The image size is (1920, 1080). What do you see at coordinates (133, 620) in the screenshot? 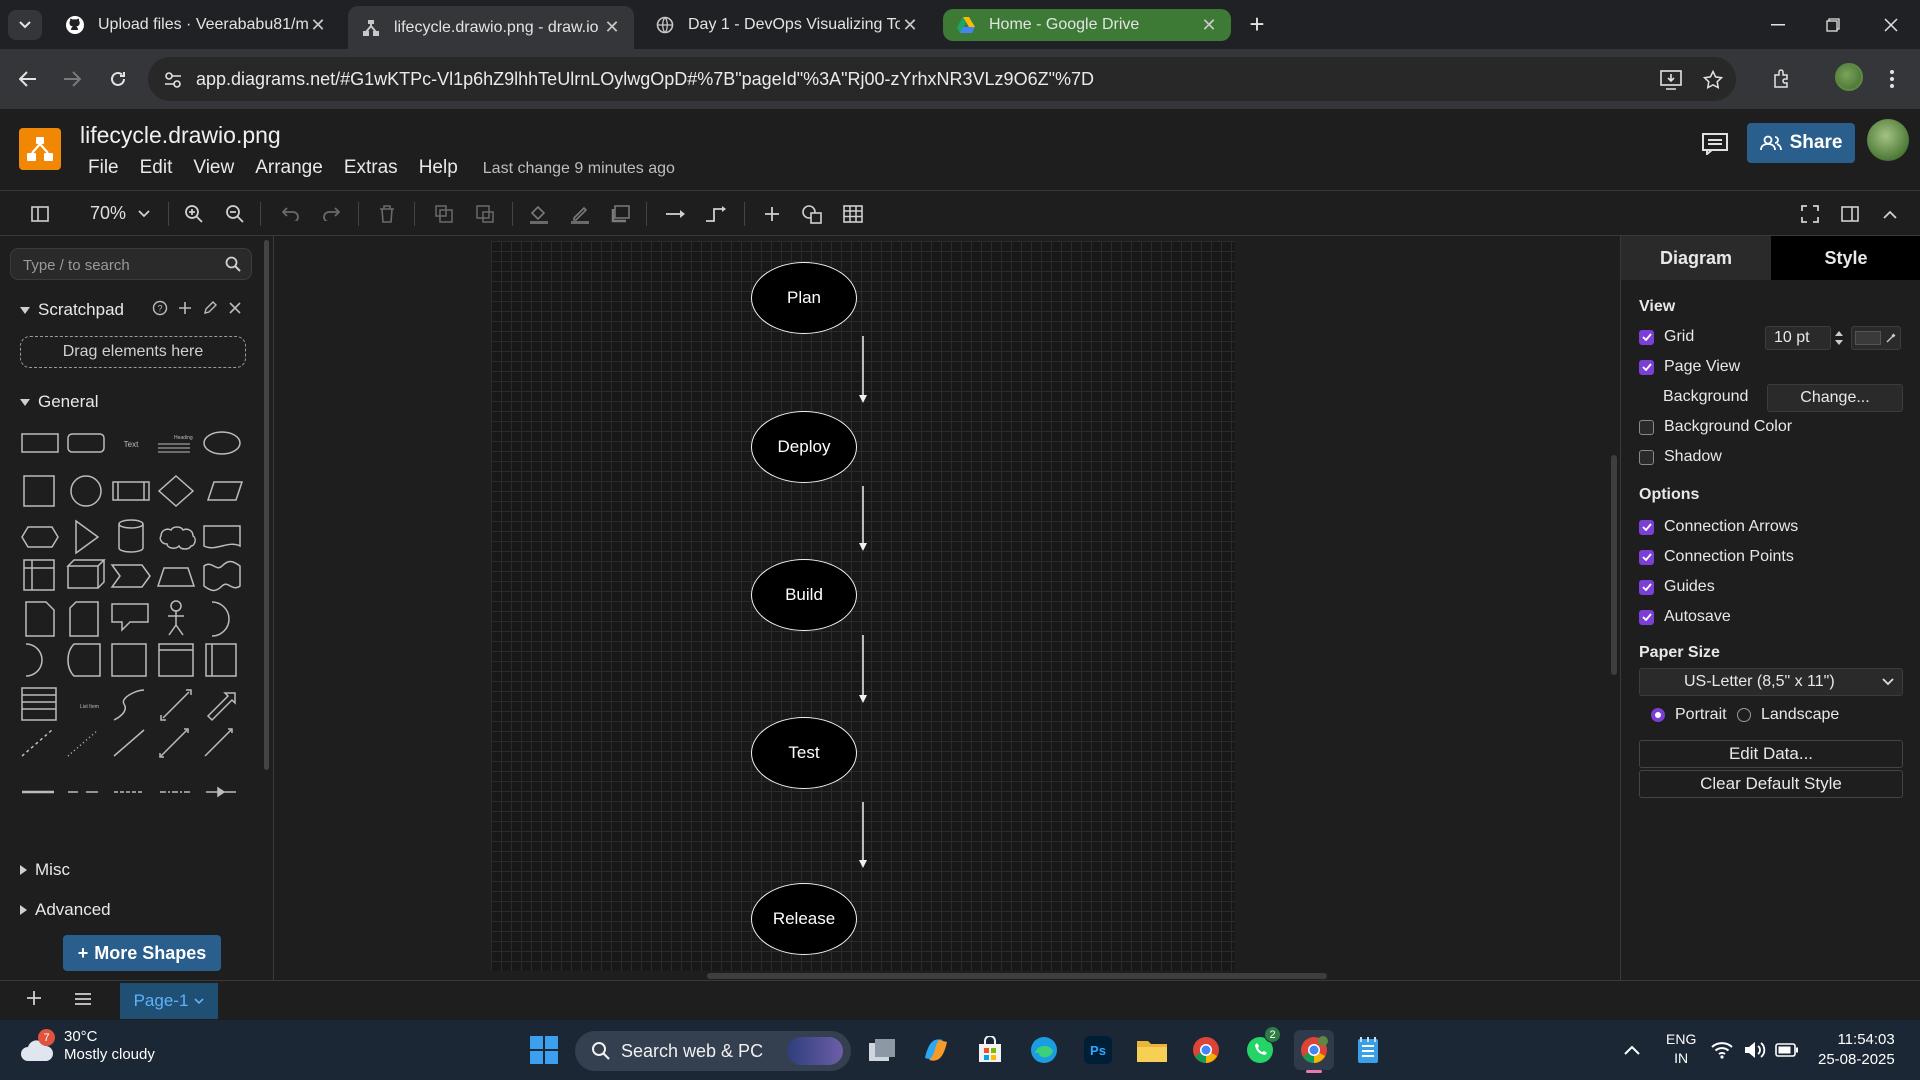
I see `general-shapes-palette: Text Heading List Item` at bounding box center [133, 620].